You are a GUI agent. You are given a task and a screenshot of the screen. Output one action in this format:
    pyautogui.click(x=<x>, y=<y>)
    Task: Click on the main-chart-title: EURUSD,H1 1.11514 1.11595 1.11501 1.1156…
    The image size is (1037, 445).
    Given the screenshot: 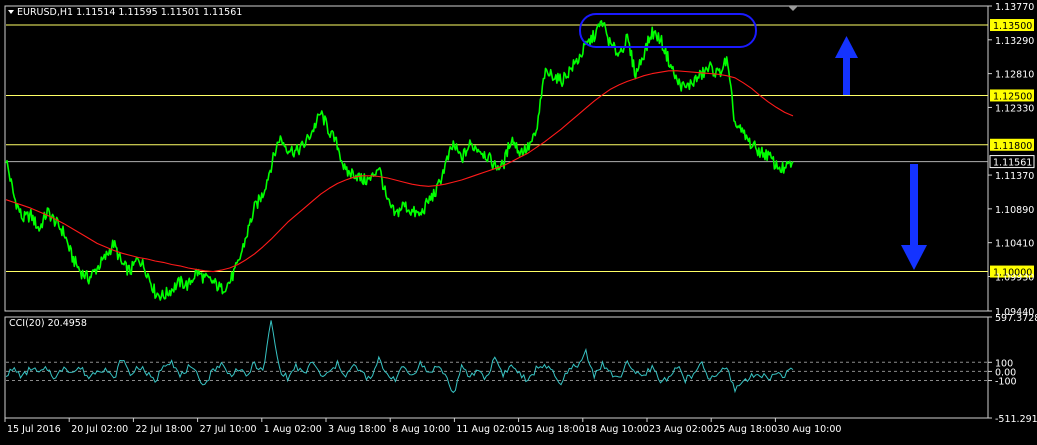 What is the action you would take?
    pyautogui.click(x=129, y=12)
    